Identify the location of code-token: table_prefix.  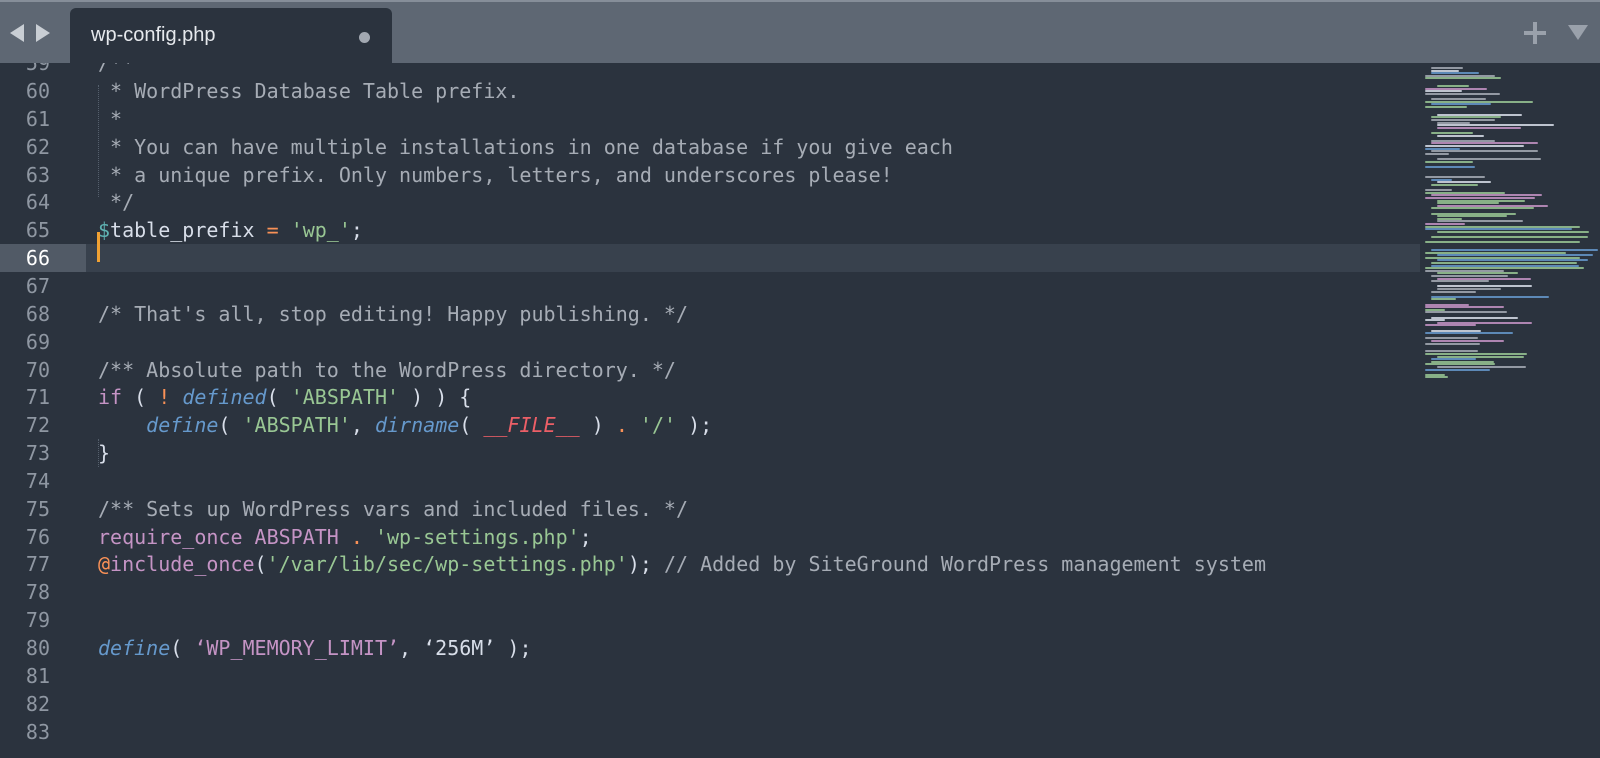
(188, 230).